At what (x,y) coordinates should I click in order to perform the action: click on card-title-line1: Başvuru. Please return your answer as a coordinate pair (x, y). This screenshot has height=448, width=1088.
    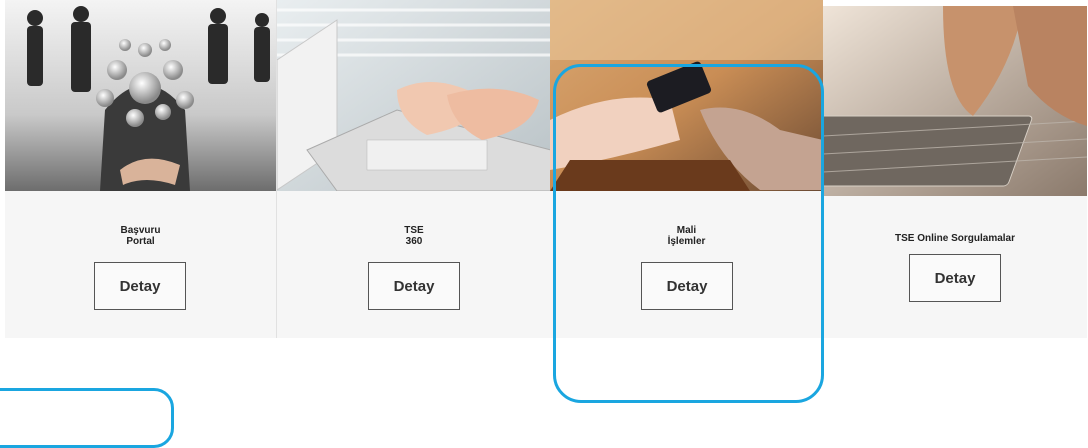
    Looking at the image, I should click on (140, 230).